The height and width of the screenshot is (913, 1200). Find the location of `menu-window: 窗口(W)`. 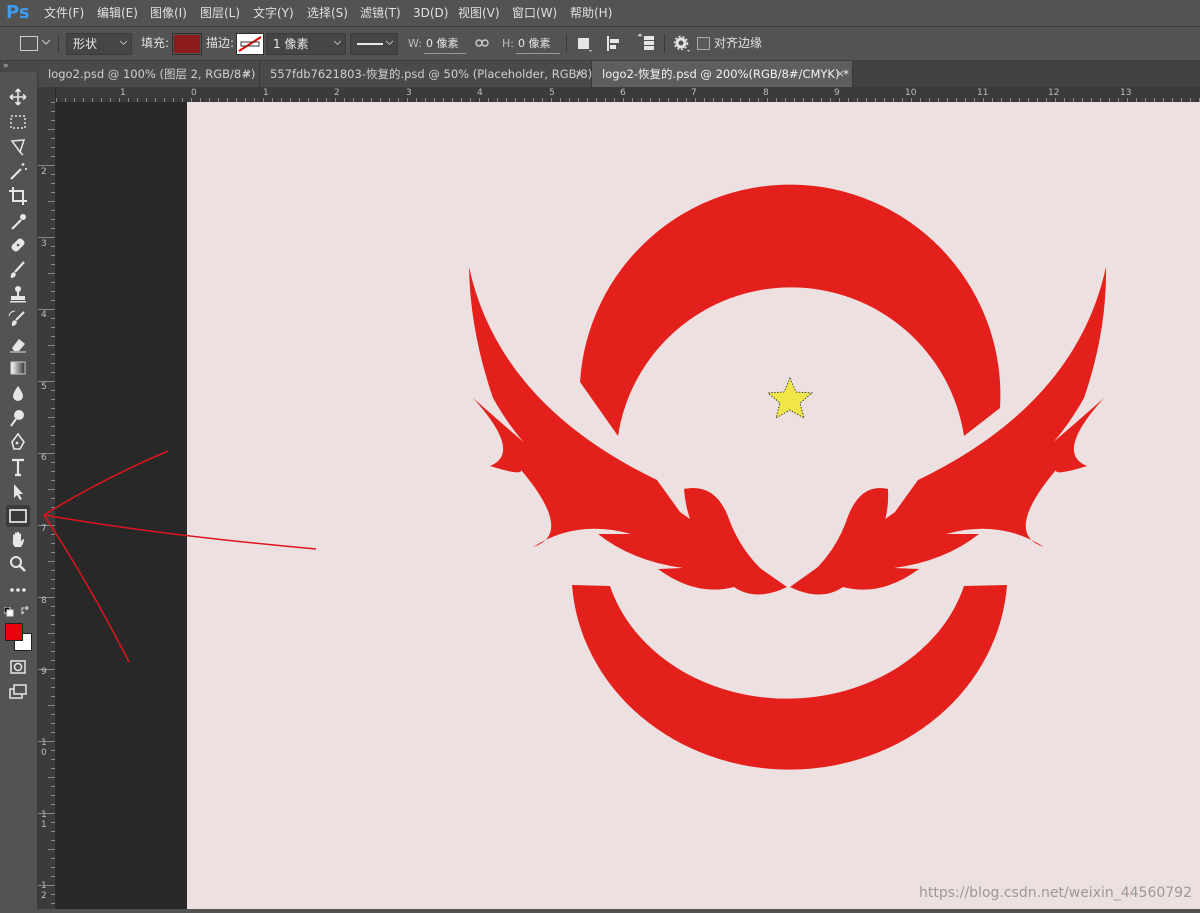

menu-window: 窗口(W) is located at coordinates (534, 13).